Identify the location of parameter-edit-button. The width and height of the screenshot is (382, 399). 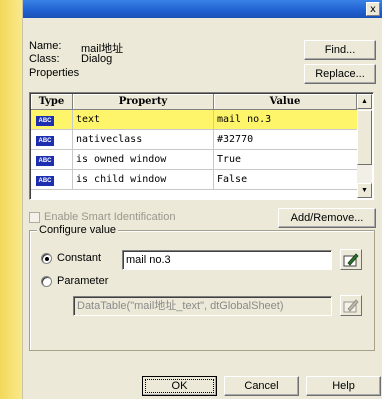
(351, 305).